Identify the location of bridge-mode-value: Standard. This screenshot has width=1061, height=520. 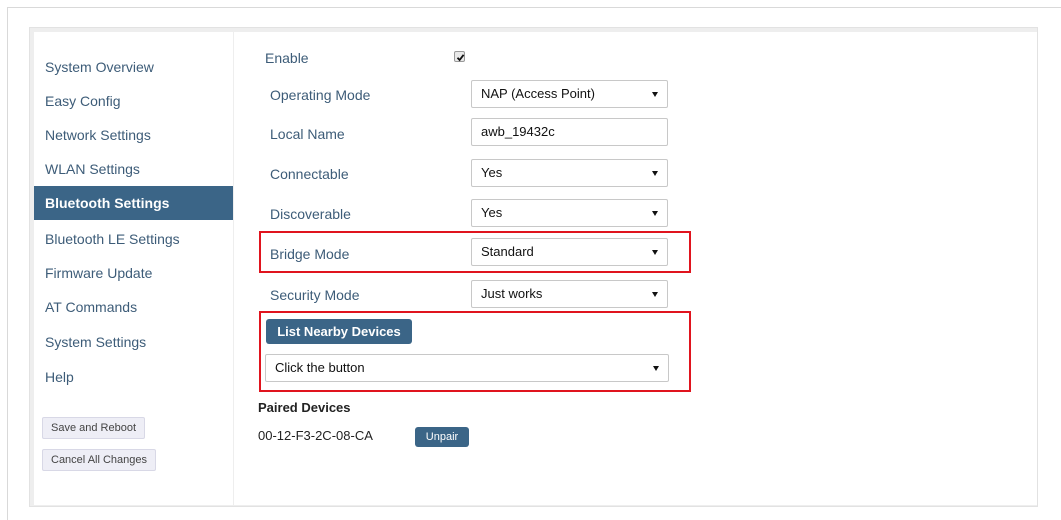
(507, 251).